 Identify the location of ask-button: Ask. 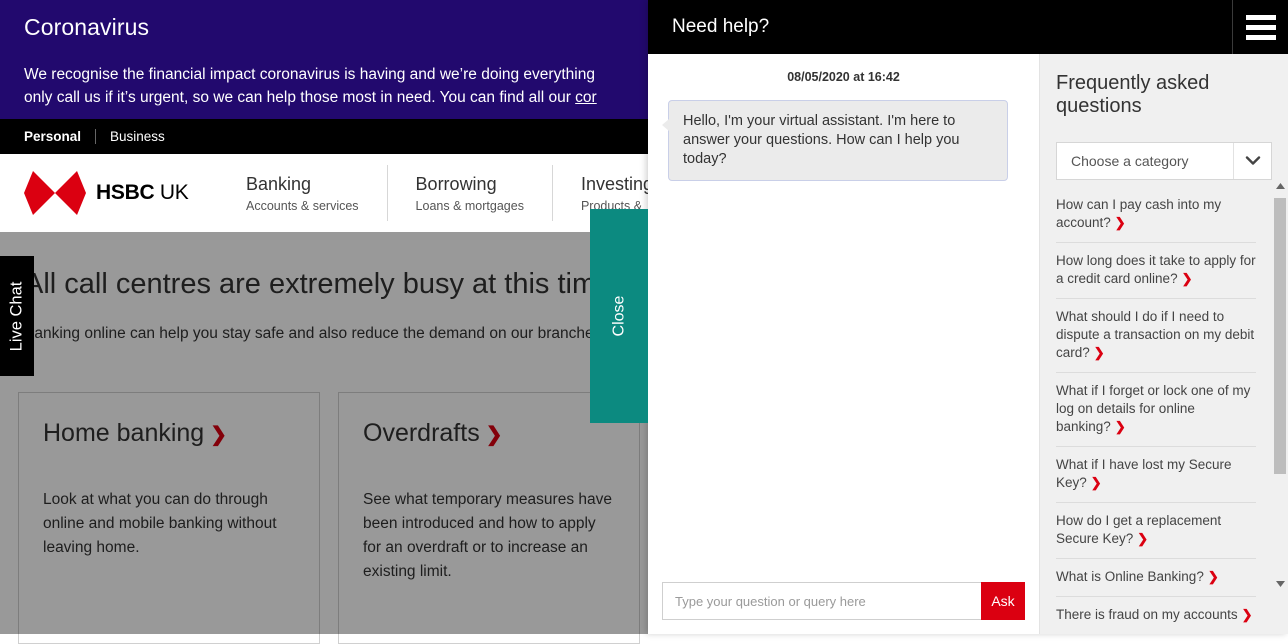
(1003, 601).